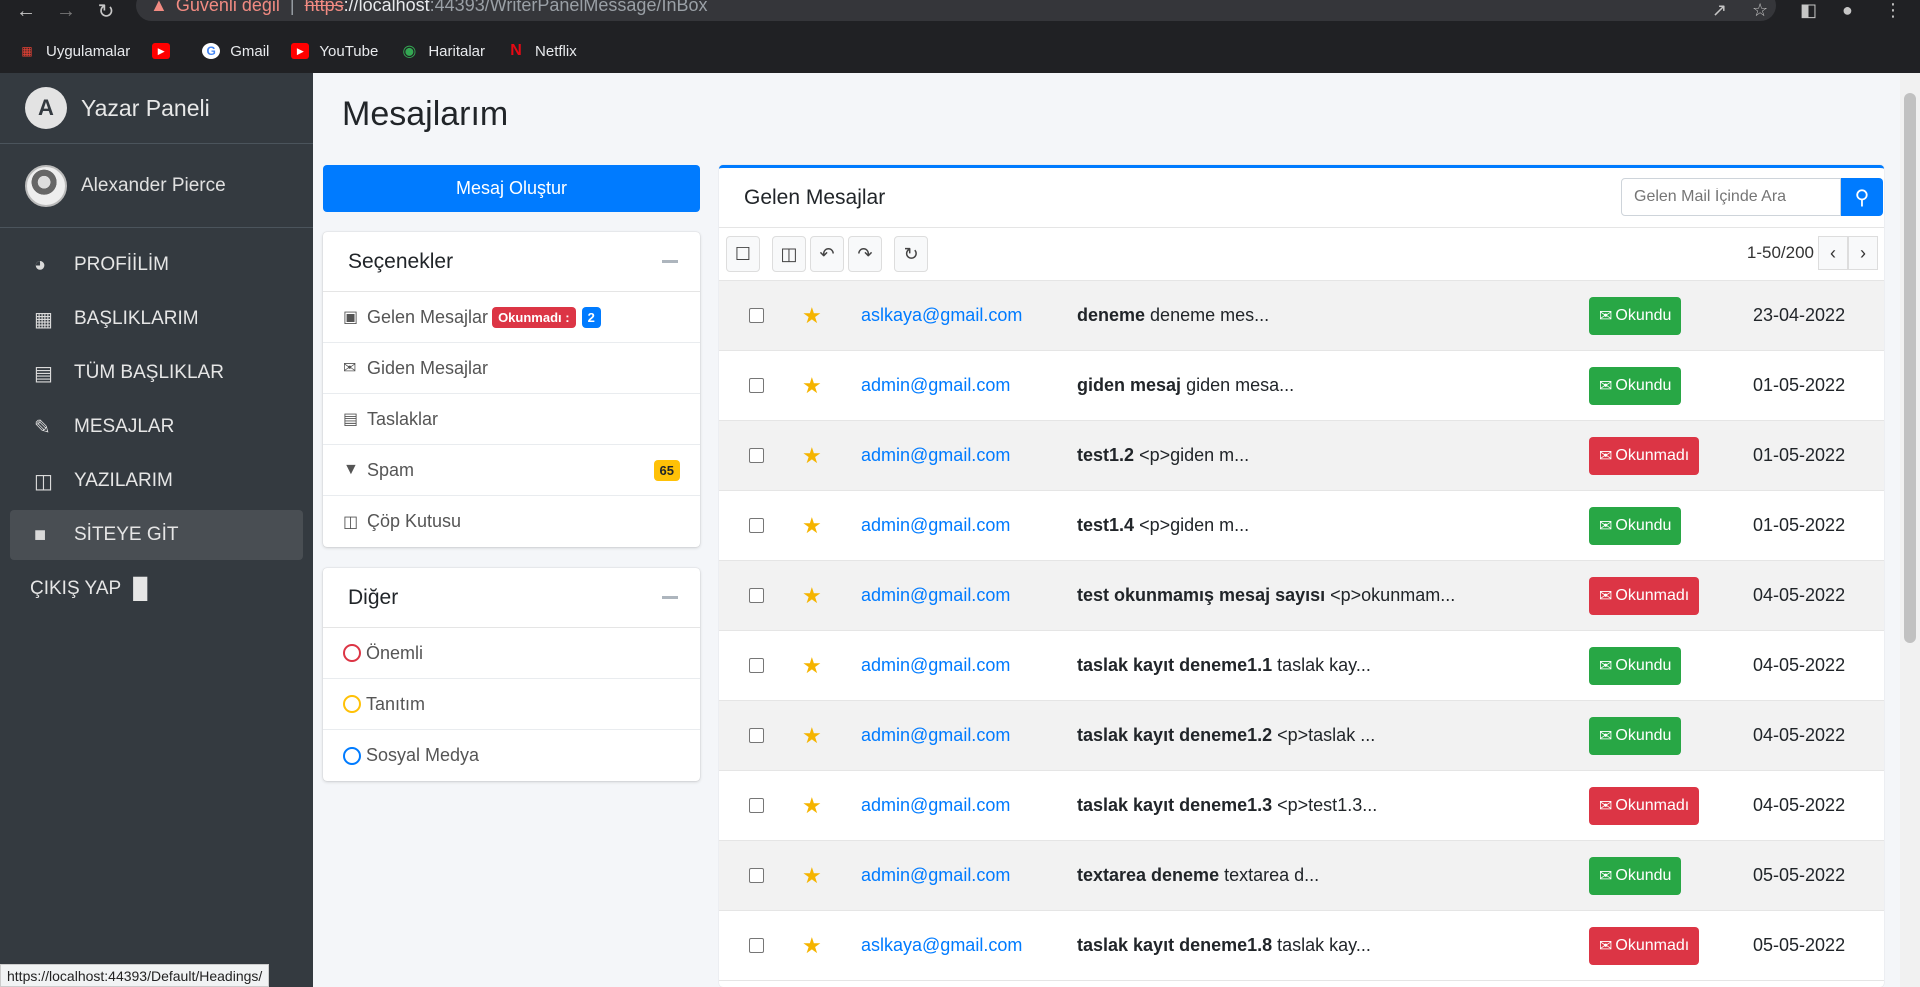 The width and height of the screenshot is (1920, 987). I want to click on side-panel-icon: ◧, so click(1808, 11).